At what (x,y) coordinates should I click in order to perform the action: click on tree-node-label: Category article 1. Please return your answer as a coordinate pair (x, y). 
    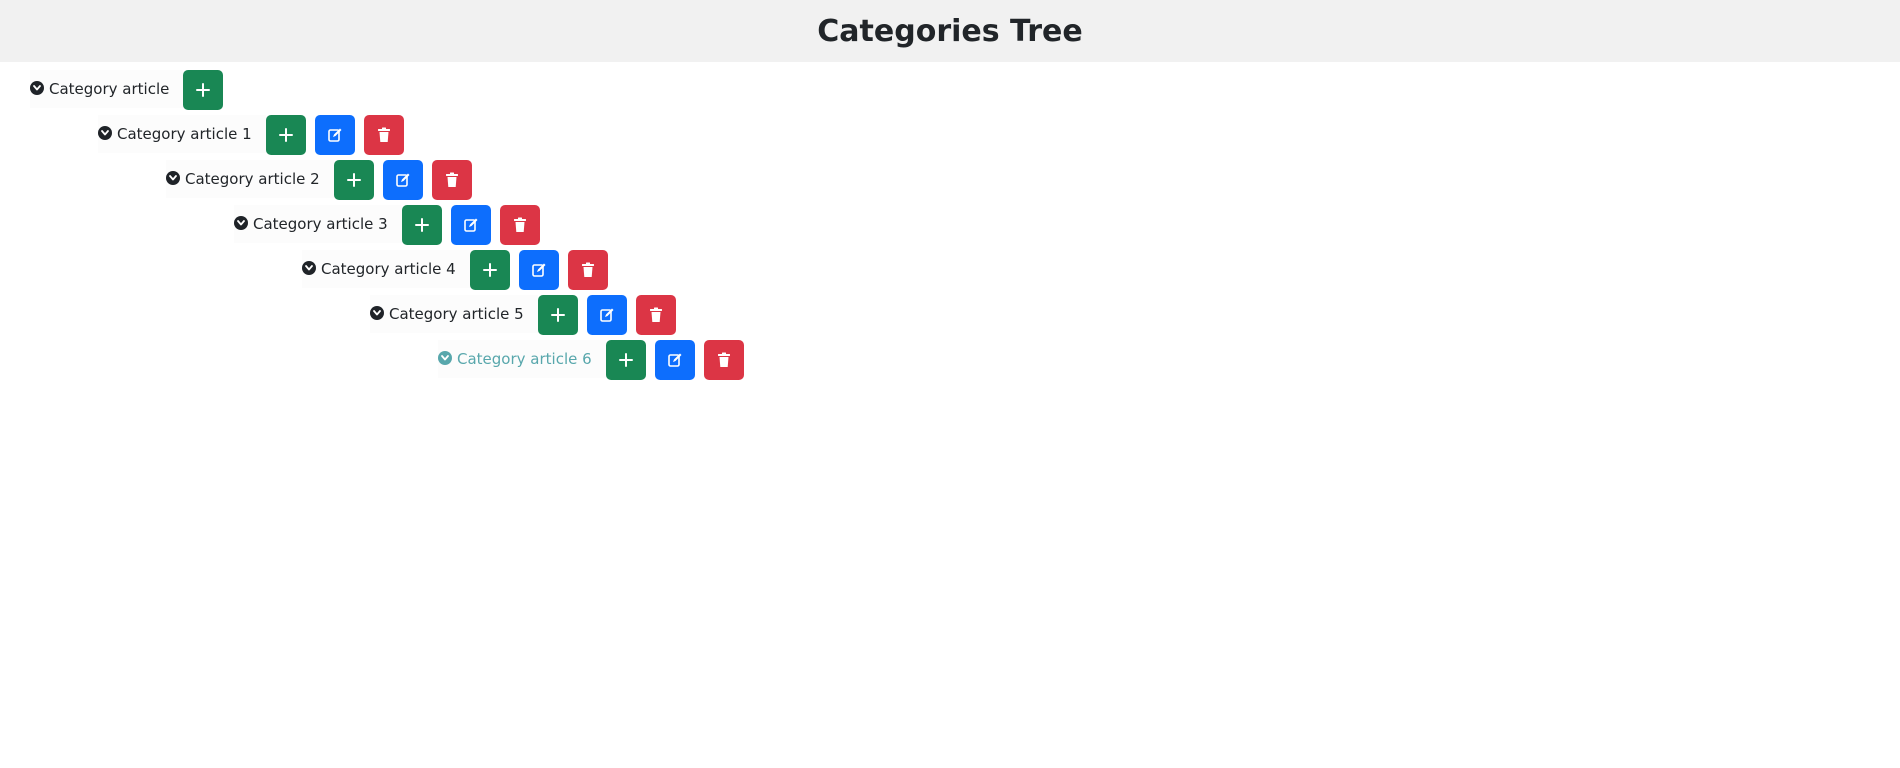
    Looking at the image, I should click on (184, 134).